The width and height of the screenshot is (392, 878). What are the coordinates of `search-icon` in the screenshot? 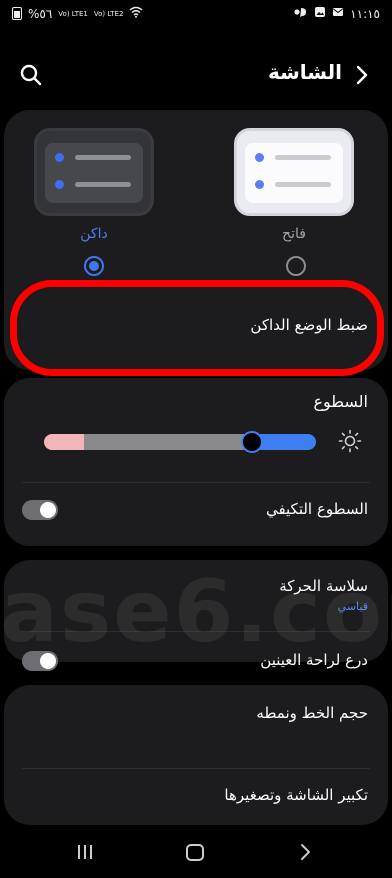 It's located at (31, 75).